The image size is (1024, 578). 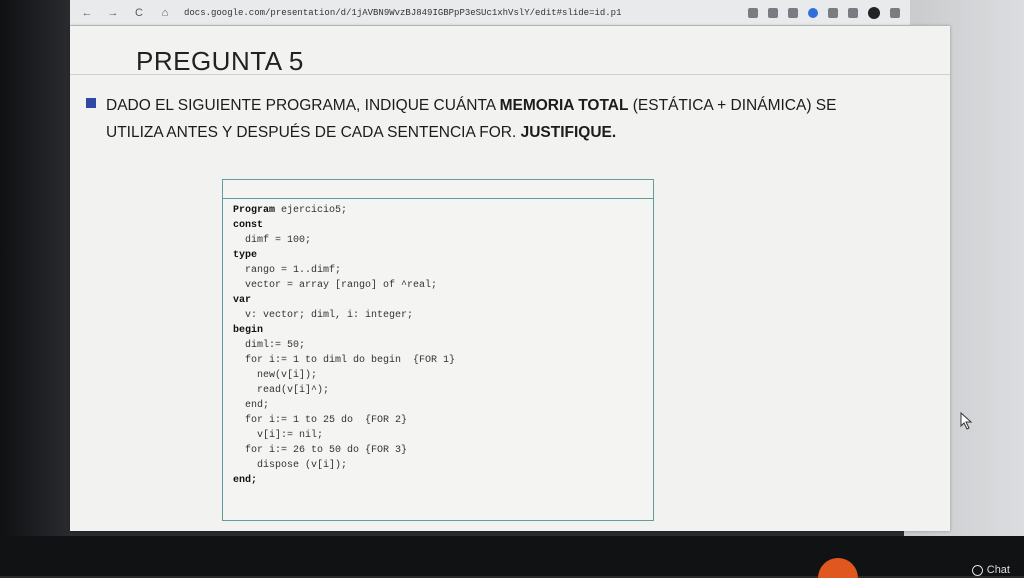 I want to click on extension-icons, so click(x=824, y=12).